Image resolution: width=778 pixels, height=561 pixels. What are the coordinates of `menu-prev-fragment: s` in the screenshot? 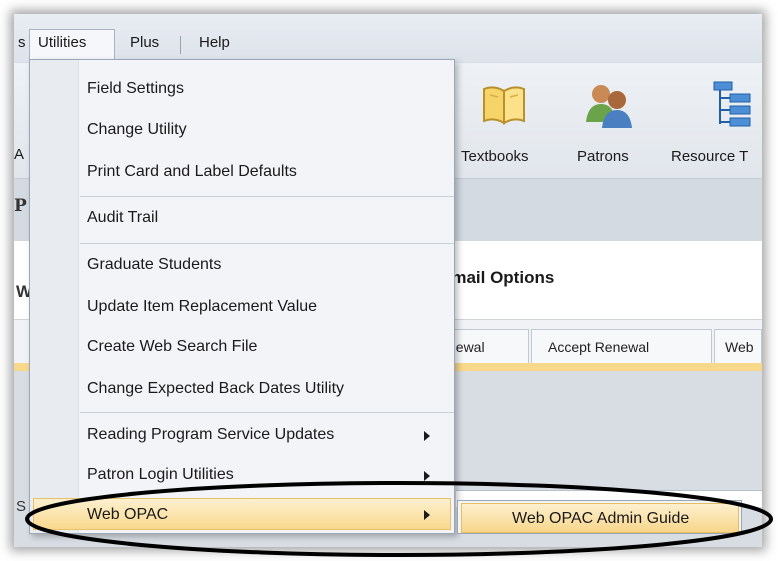 It's located at (22, 42).